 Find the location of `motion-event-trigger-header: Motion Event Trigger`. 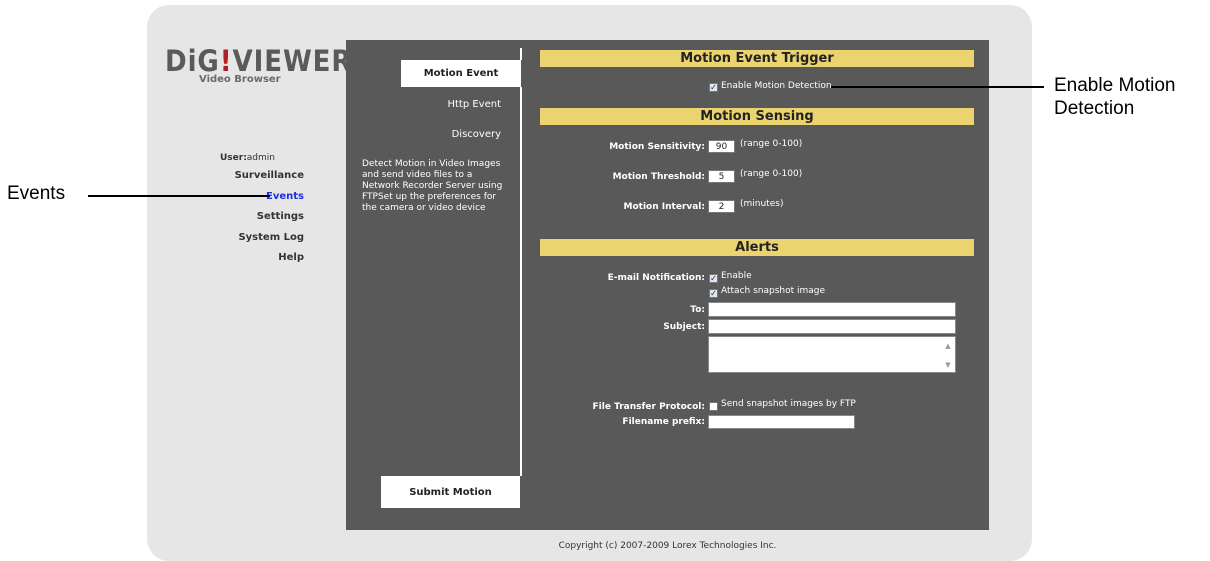

motion-event-trigger-header: Motion Event Trigger is located at coordinates (757, 58).